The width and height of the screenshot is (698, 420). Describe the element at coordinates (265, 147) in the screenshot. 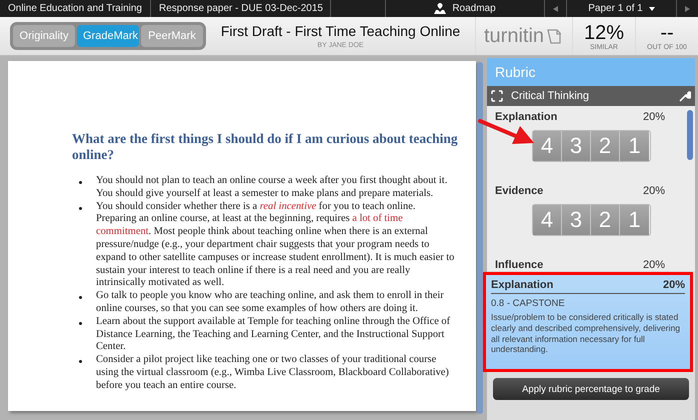

I see `document-heading: What are the first things I should do if I am curious about teaching online?` at that location.